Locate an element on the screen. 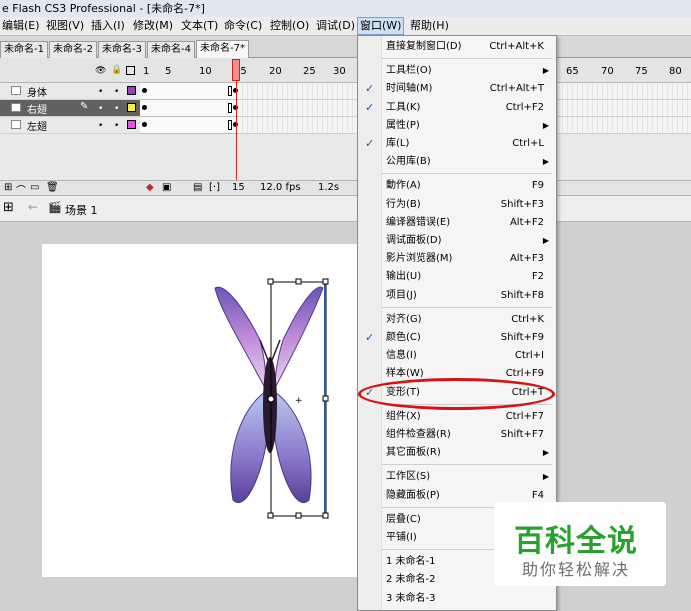  window-menu-item: 3 未命名-3 is located at coordinates (457, 599).